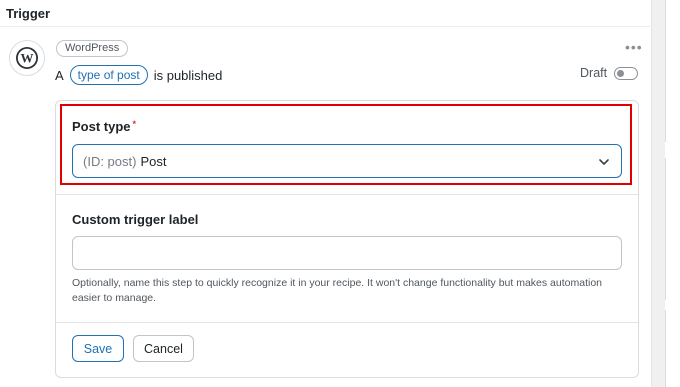  What do you see at coordinates (98, 348) in the screenshot?
I see `save-button: Save` at bounding box center [98, 348].